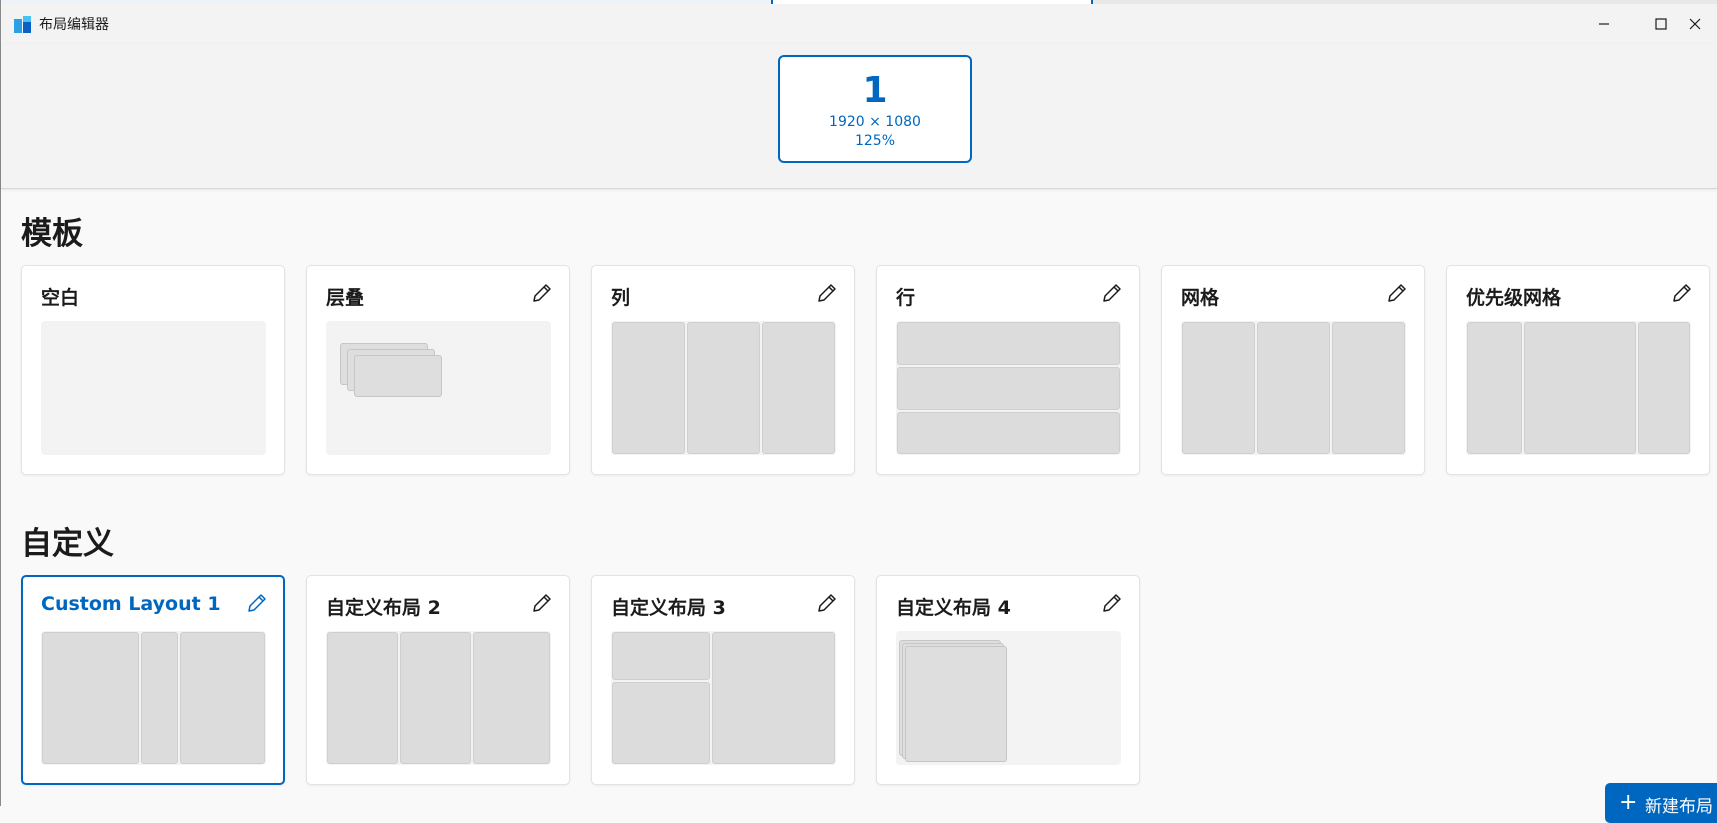 The width and height of the screenshot is (1717, 823). I want to click on custom-layout-card-2: 自定义布局 2, so click(438, 680).